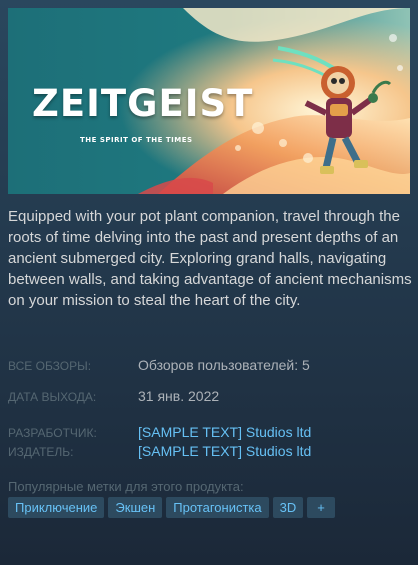  Describe the element at coordinates (50, 366) in the screenshot. I see `reviews-label: ВСЕ ОБЗОРЫ:` at that location.